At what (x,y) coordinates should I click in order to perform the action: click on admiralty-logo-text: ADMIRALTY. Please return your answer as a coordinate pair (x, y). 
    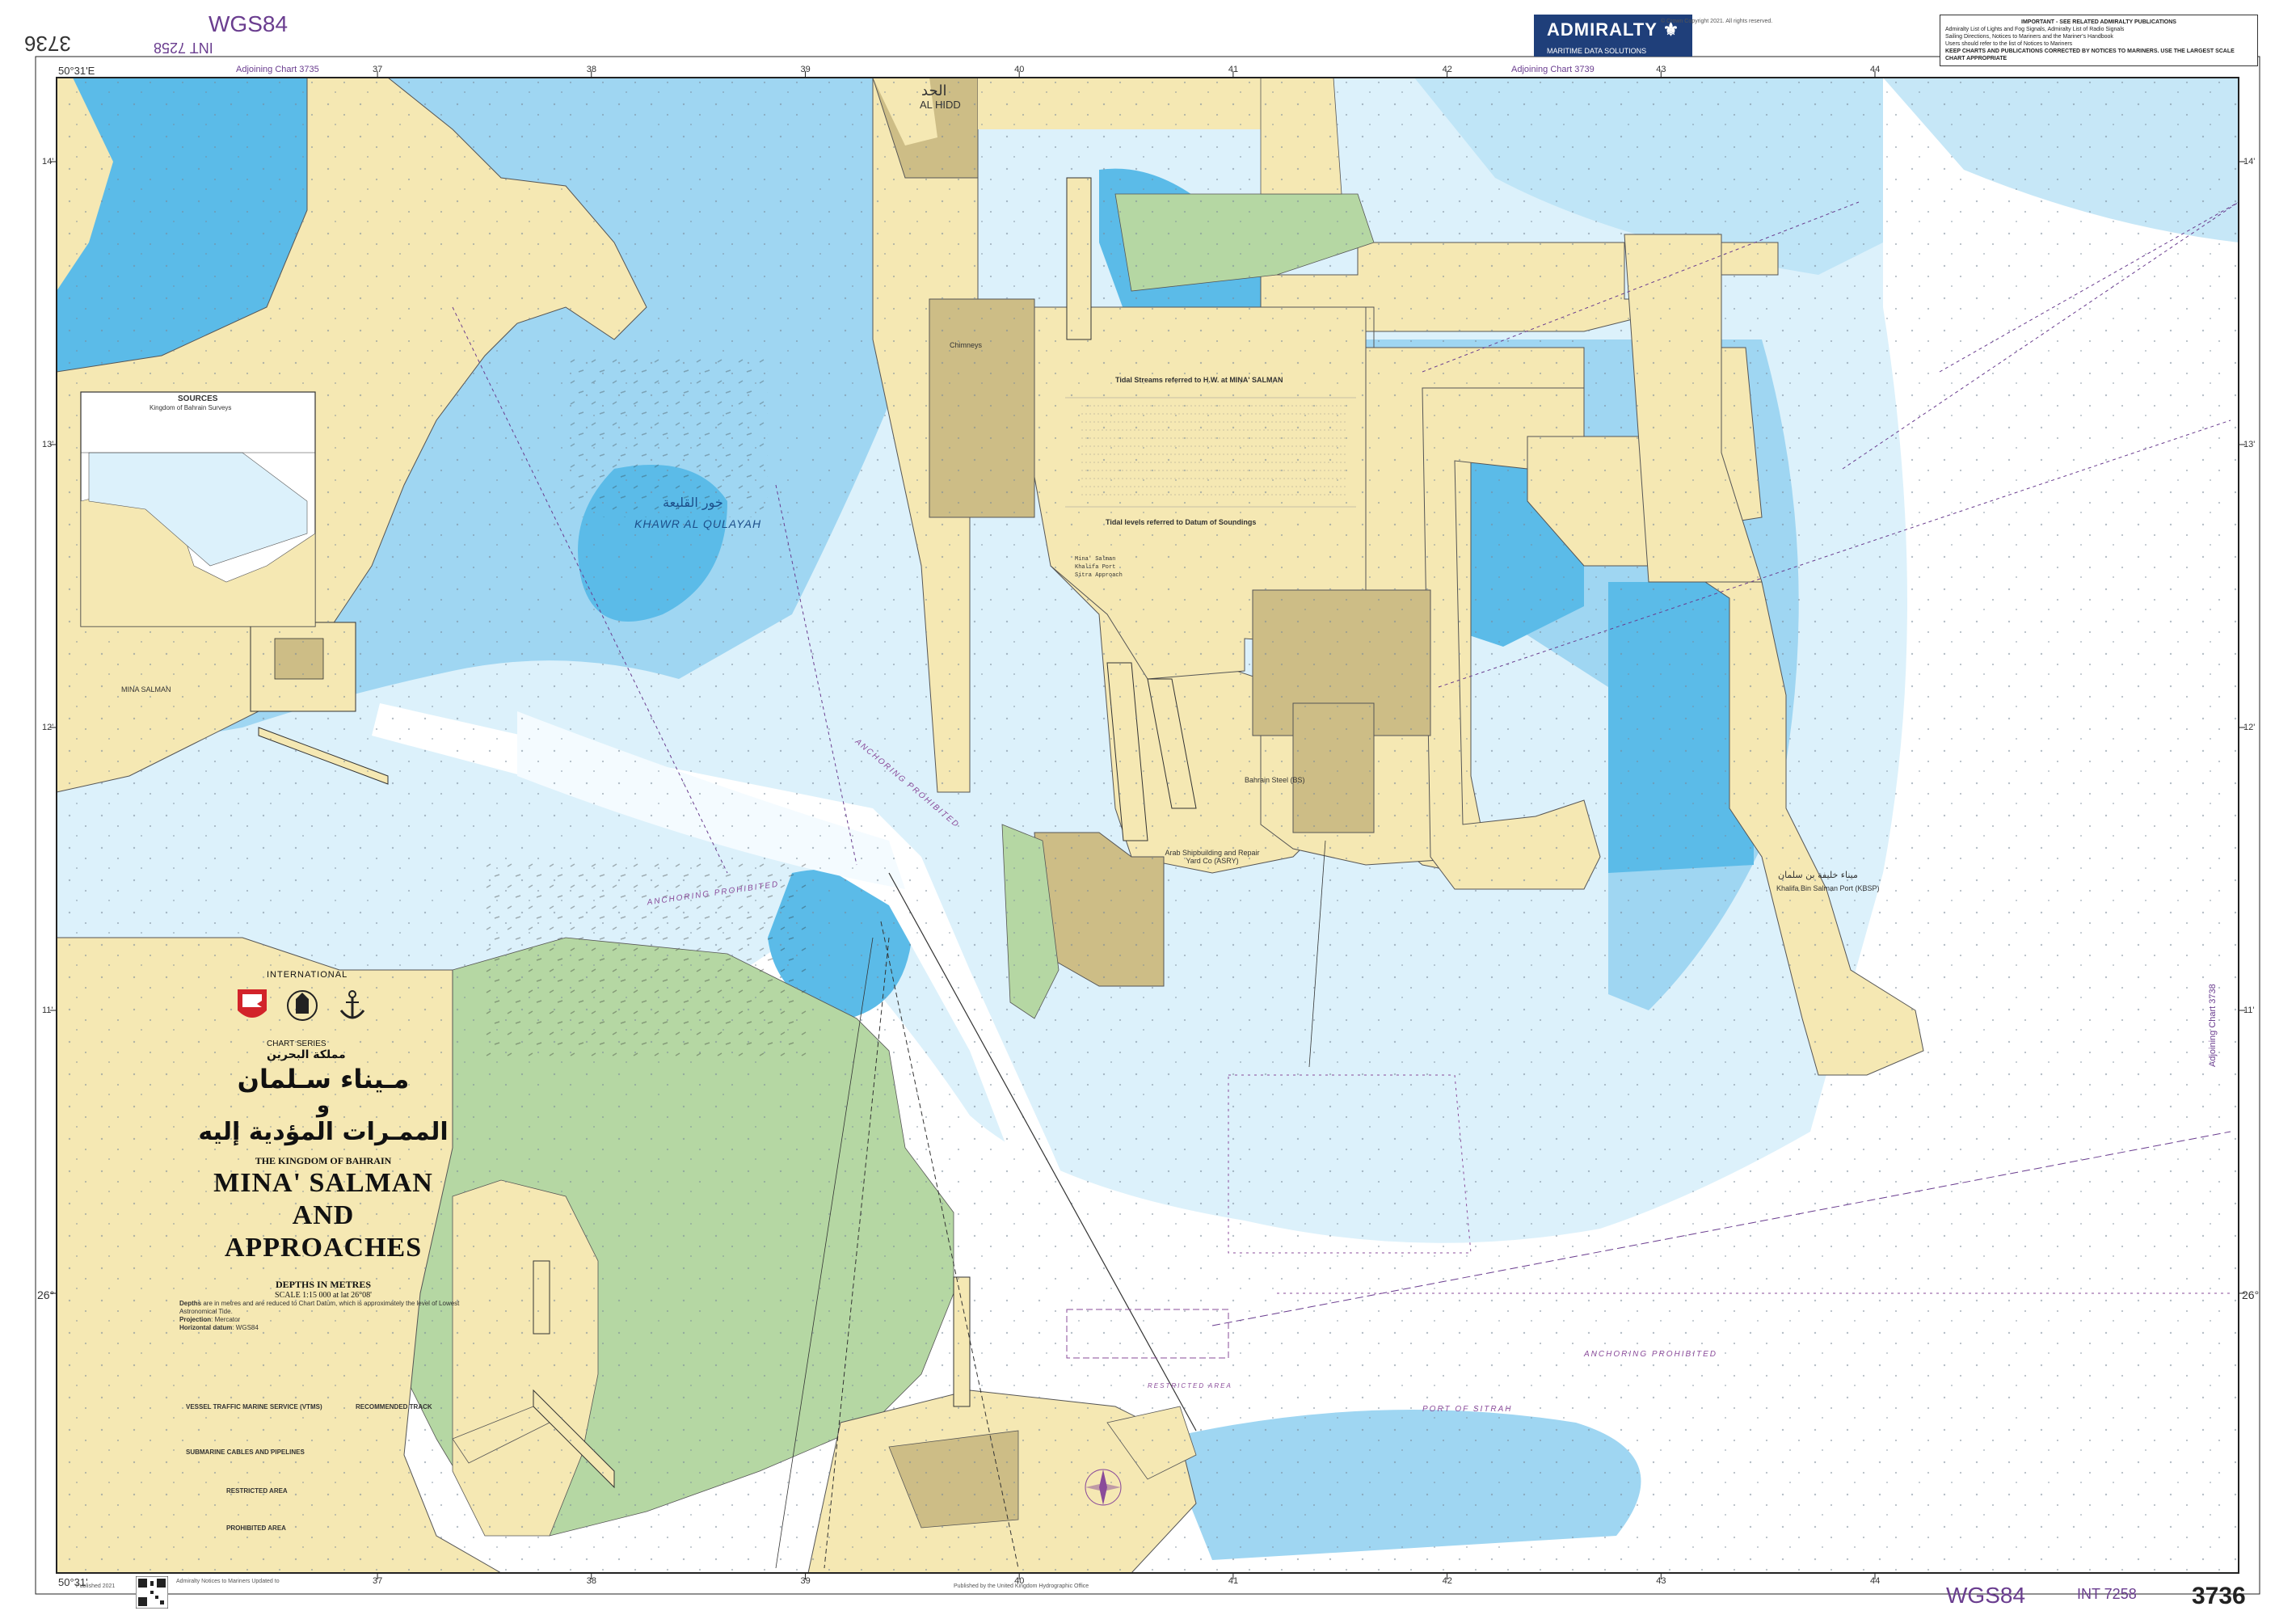
    Looking at the image, I should click on (1602, 29).